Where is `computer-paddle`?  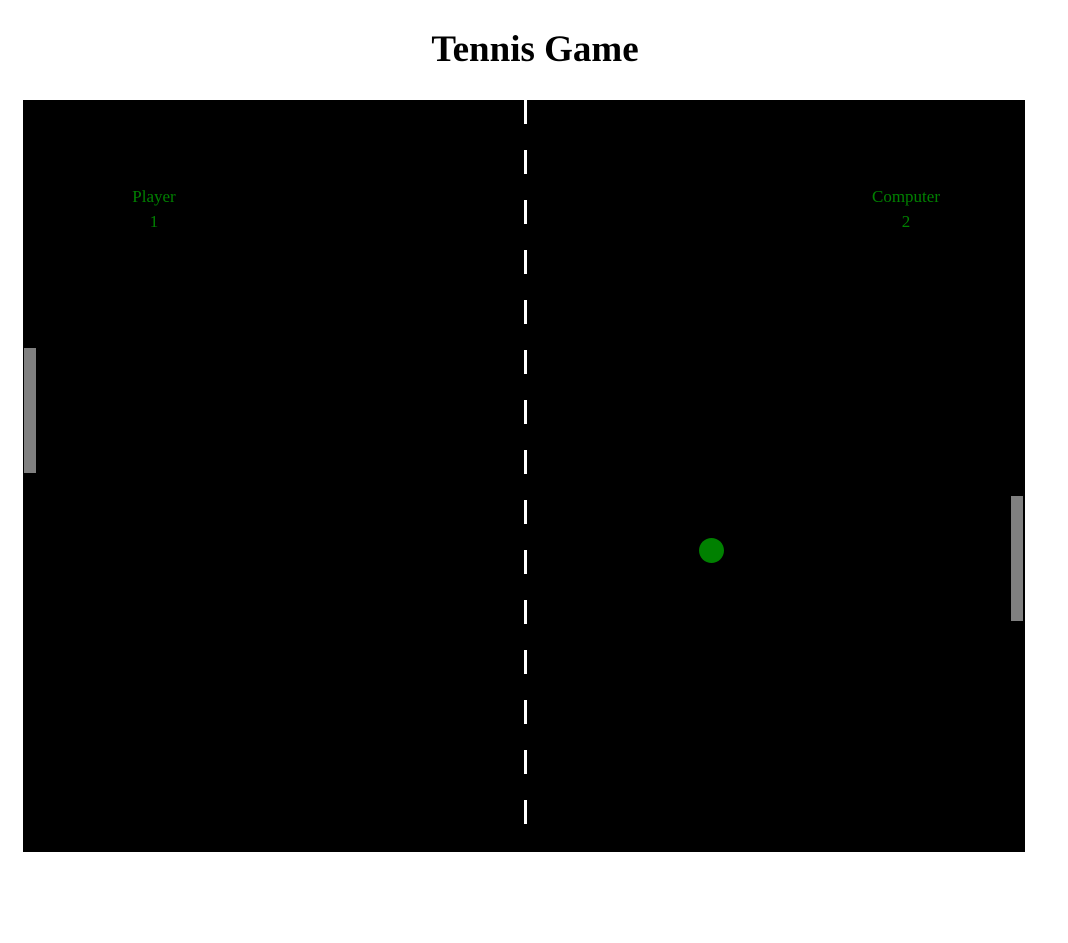 computer-paddle is located at coordinates (1017, 558).